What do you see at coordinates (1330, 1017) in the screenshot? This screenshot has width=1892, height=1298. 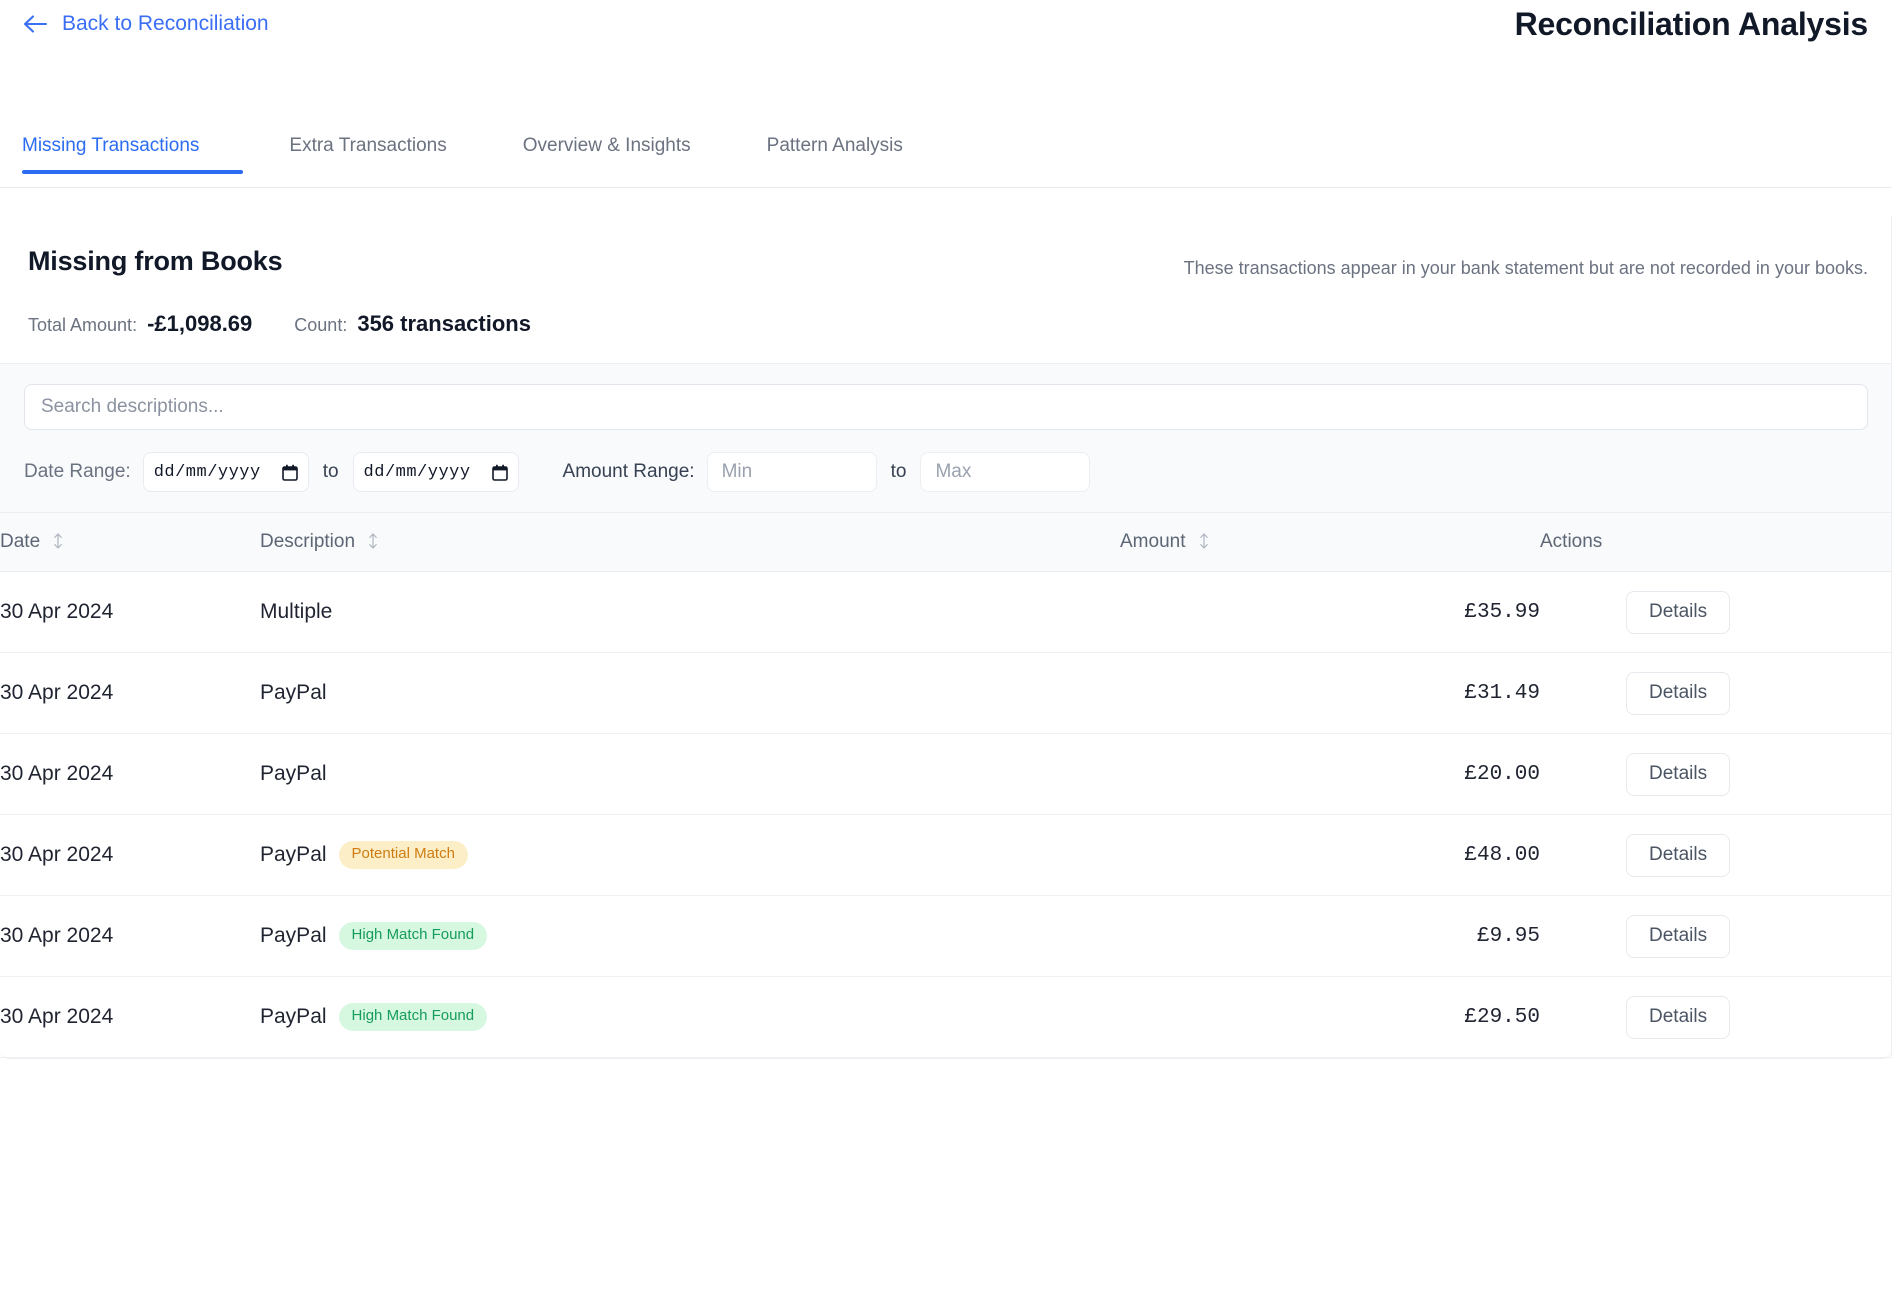 I see `cell-amount: £29.50` at bounding box center [1330, 1017].